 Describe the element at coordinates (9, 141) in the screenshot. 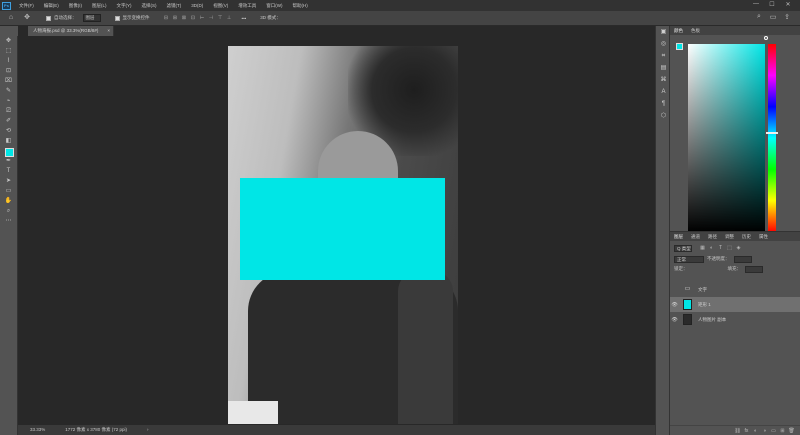

I see `eraser-tool-icon: ◧` at that location.